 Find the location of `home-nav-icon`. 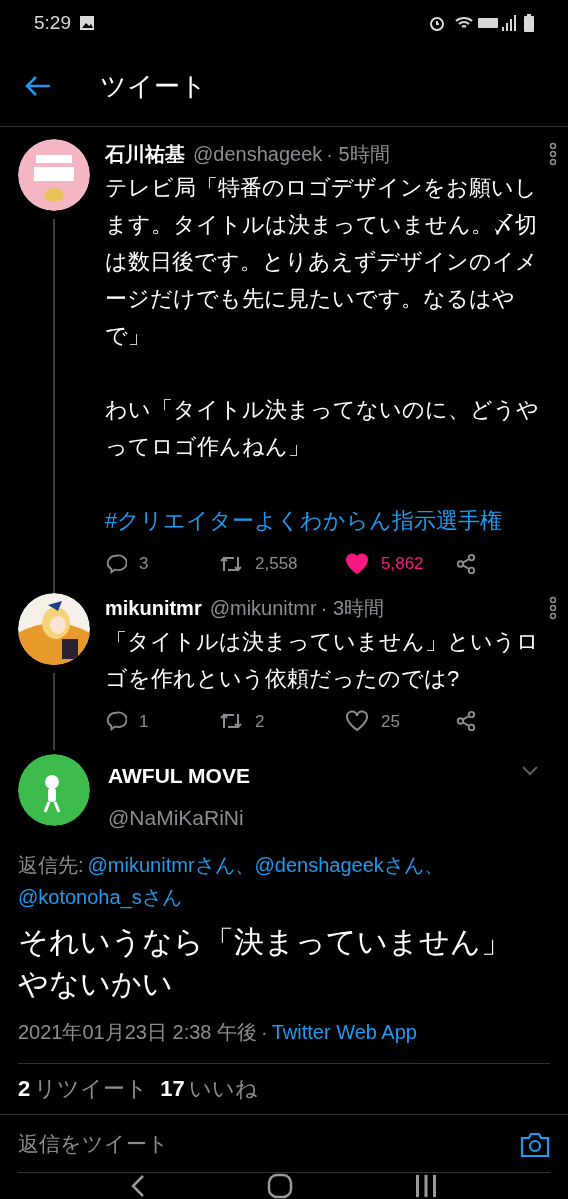

home-nav-icon is located at coordinates (280, 1186).